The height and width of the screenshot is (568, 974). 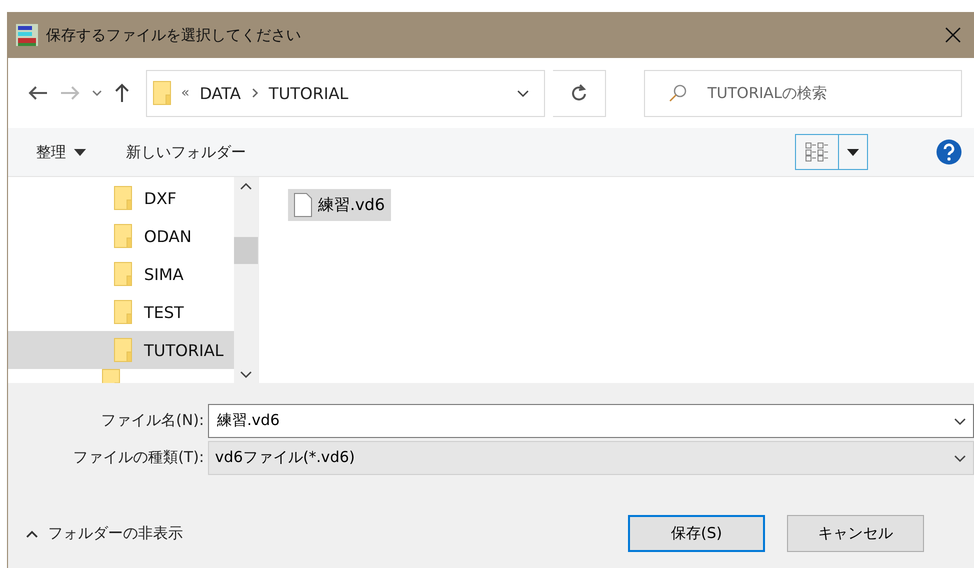 What do you see at coordinates (817, 152) in the screenshot?
I see `details-view-icon` at bounding box center [817, 152].